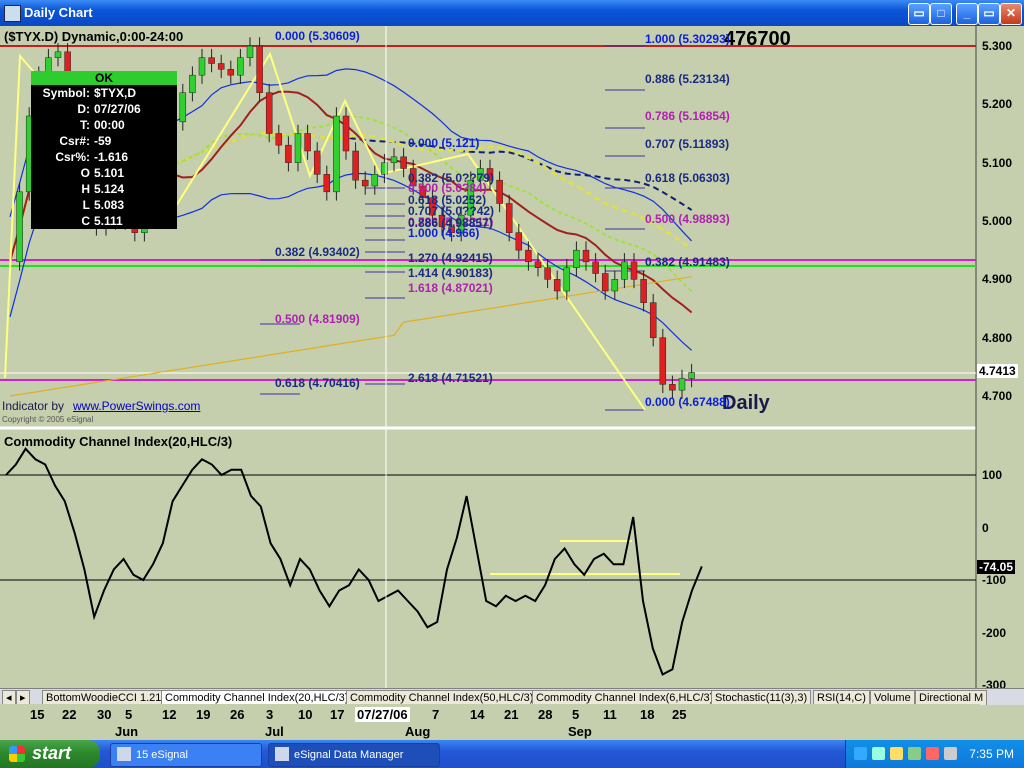 This screenshot has width=1024, height=768. What do you see at coordinates (576, 714) in the screenshot?
I see `date-tick: 5` at bounding box center [576, 714].